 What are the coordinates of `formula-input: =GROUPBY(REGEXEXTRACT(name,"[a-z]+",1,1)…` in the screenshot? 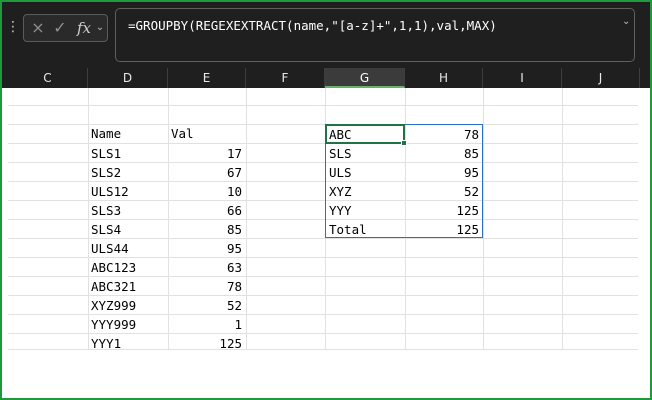 It's located at (375, 35).